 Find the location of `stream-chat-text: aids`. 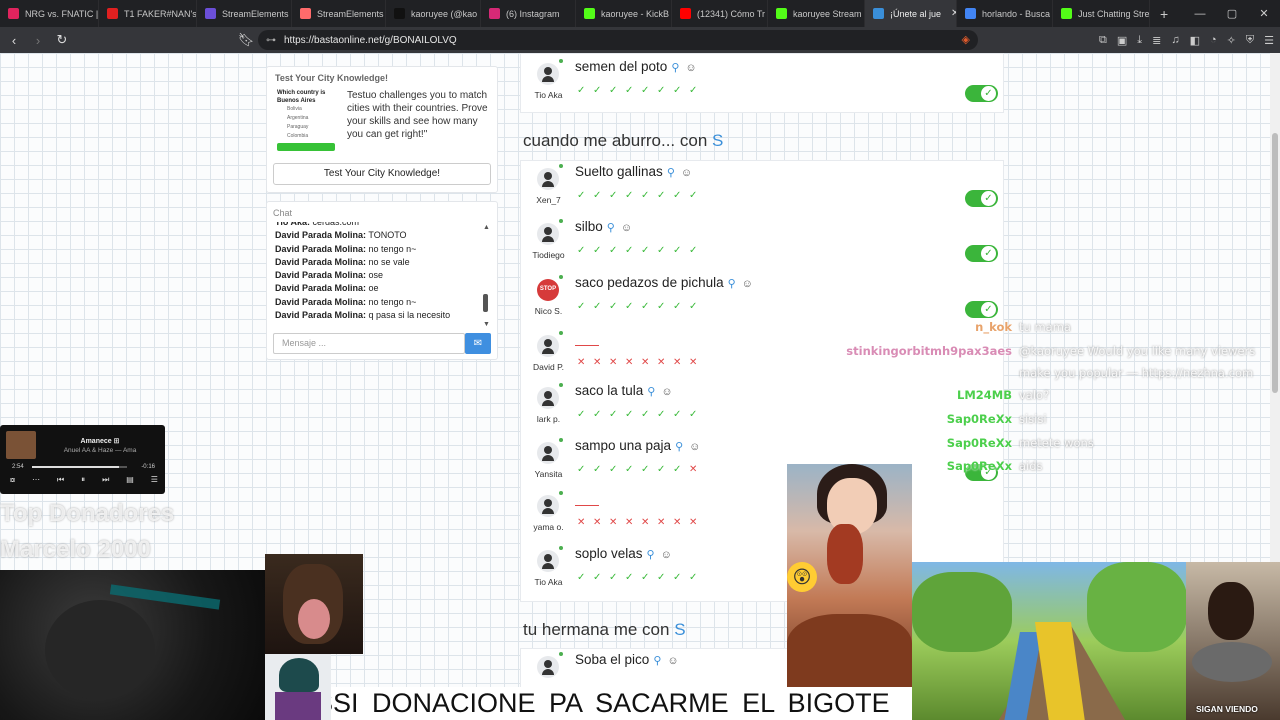

stream-chat-text: aids is located at coordinates (1031, 466).